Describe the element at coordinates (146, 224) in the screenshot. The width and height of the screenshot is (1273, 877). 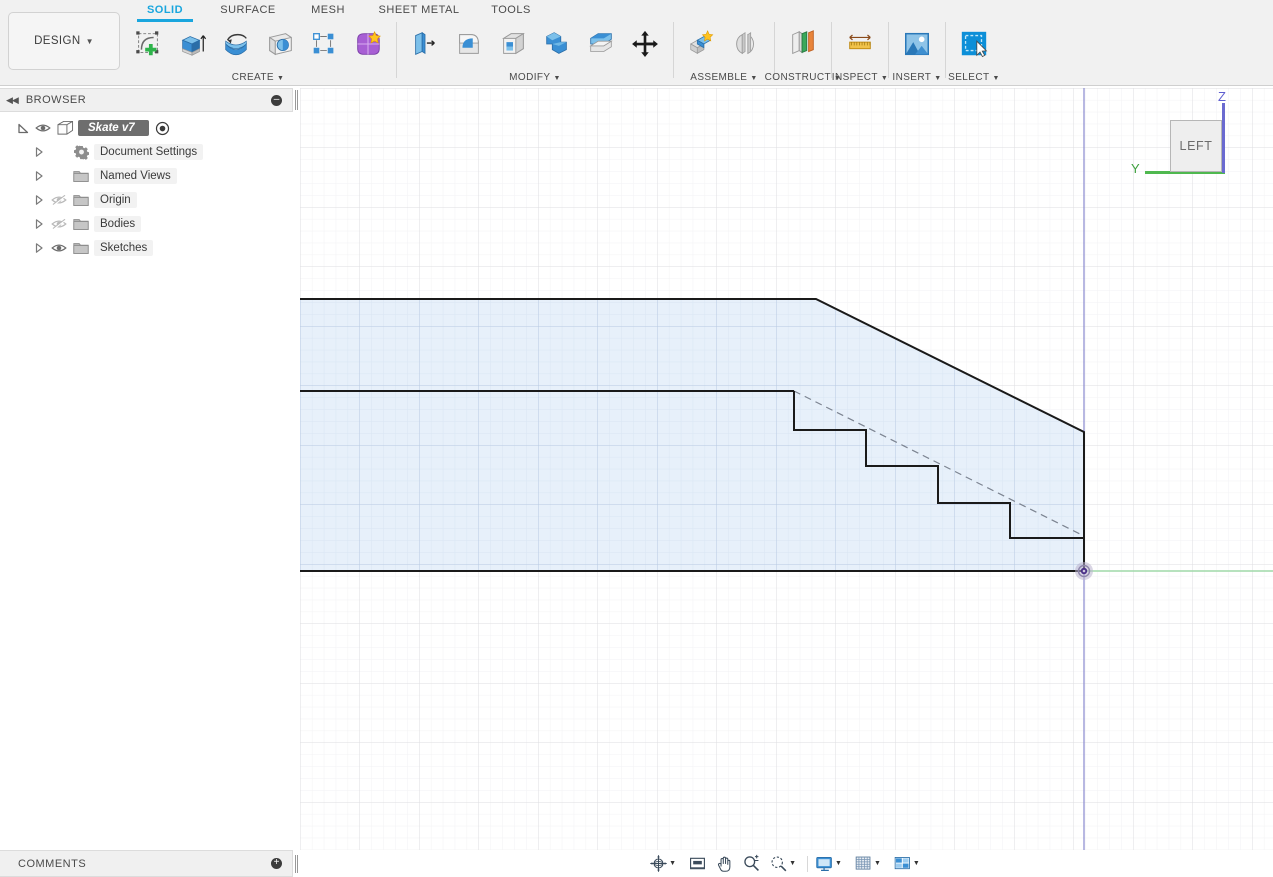
I see `tree-item-bodies: Bodies` at that location.